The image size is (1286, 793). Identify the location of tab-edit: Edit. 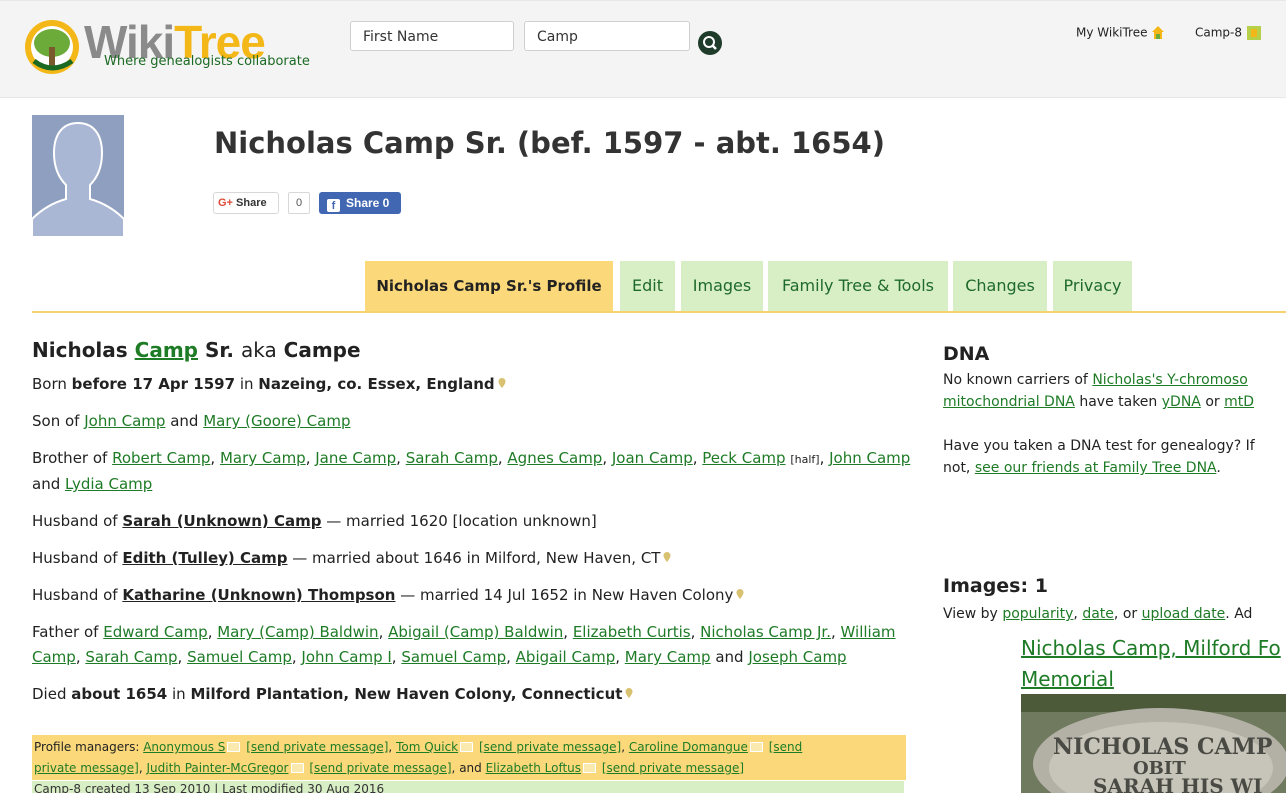
(647, 286).